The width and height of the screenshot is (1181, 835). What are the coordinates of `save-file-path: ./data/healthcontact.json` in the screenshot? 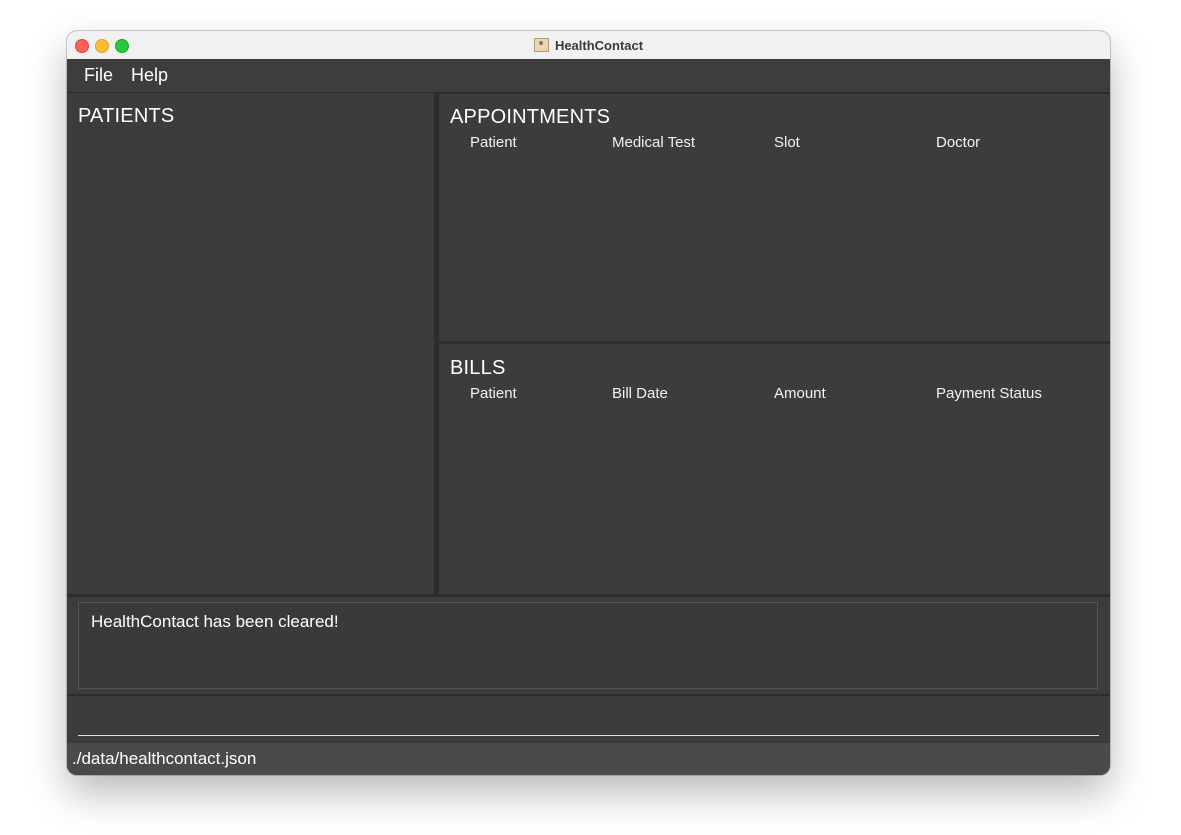 It's located at (164, 758).